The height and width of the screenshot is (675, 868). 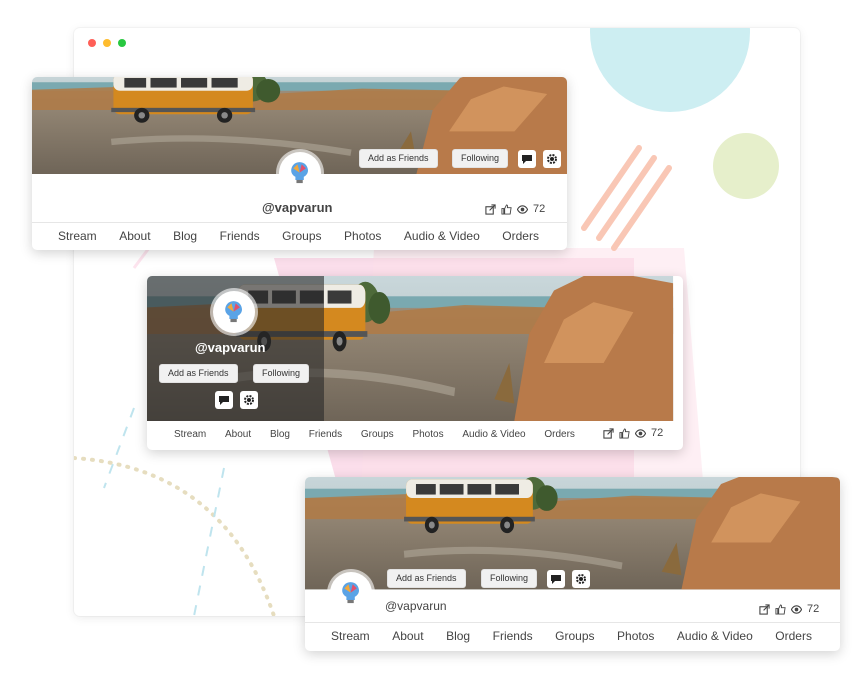 I want to click on cover-photo: @vapvarun Add as Friends Following, so click(x=415, y=348).